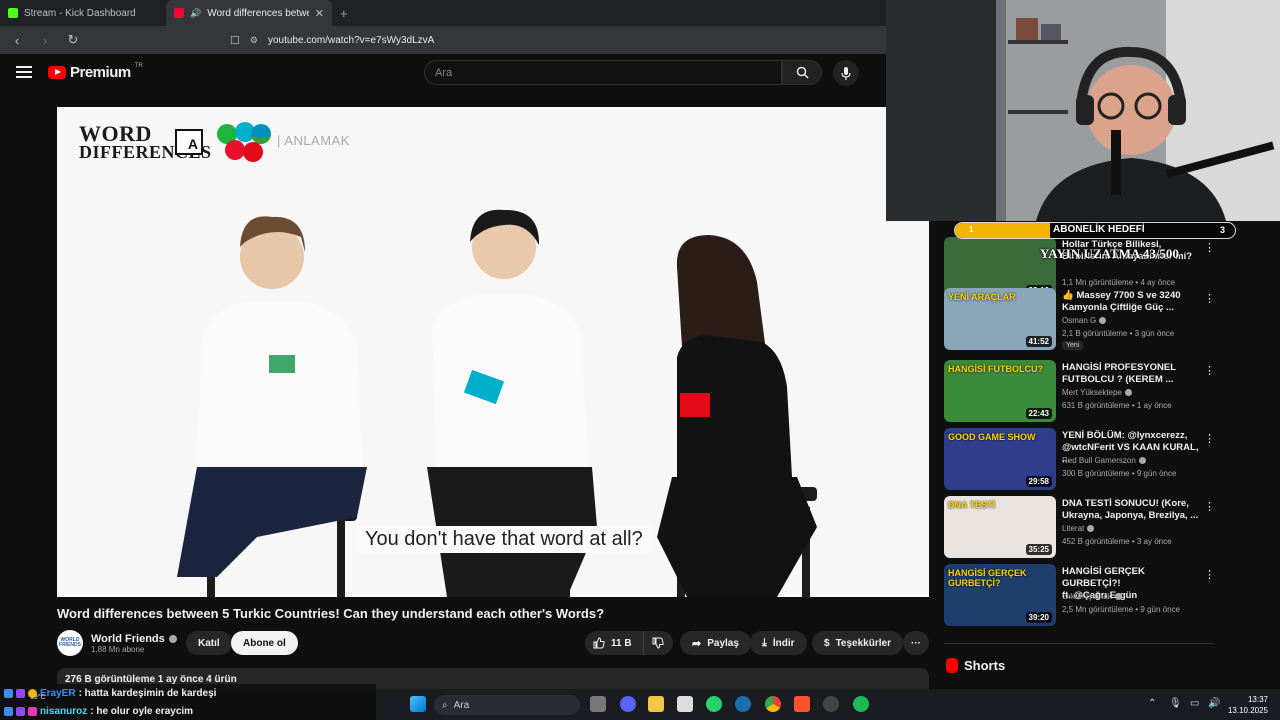  I want to click on shorts-icon, so click(952, 665).